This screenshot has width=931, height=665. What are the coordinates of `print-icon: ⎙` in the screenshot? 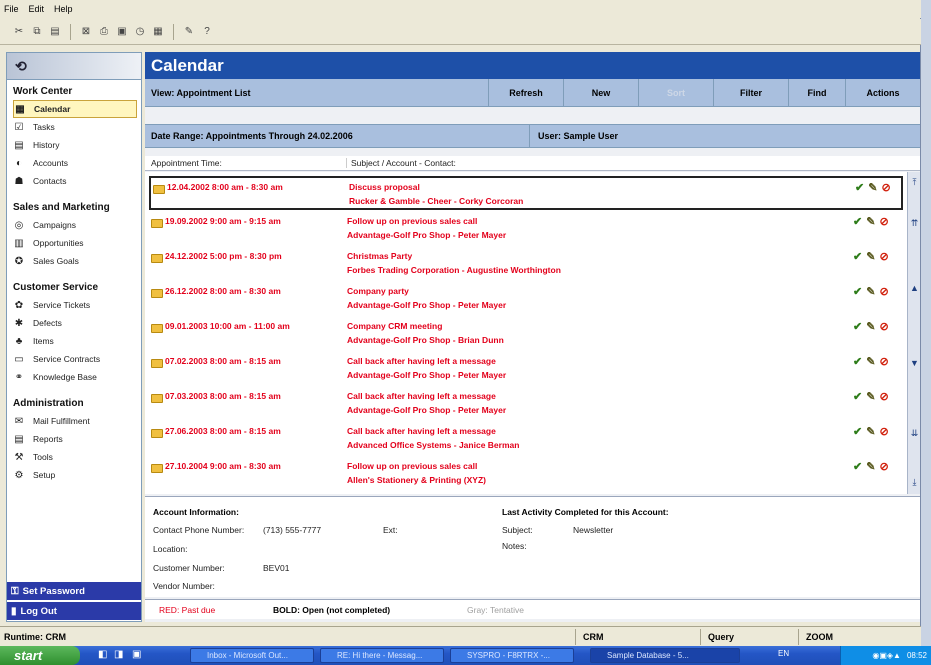 It's located at (104, 32).